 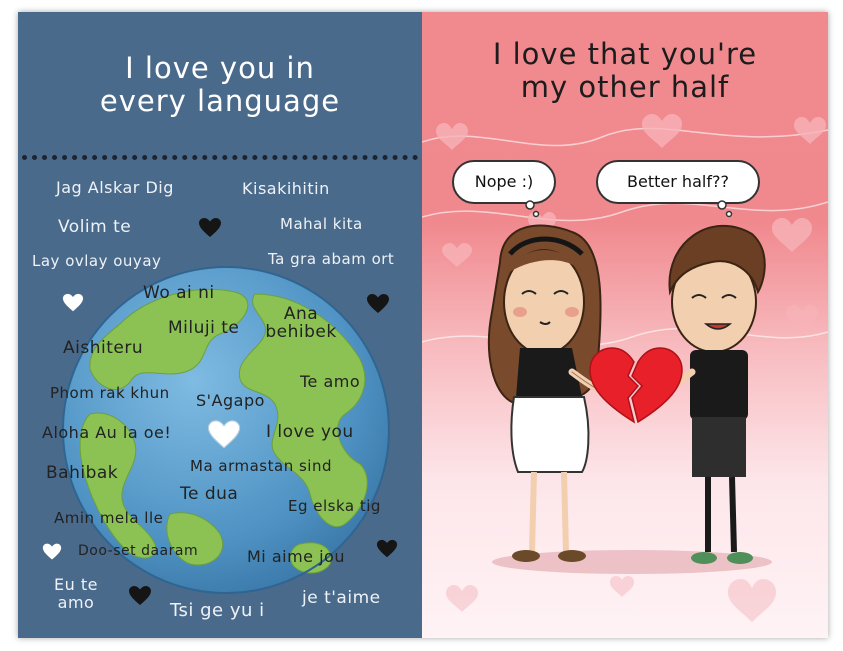 I want to click on phrase-amin-mela-lle: Amin mela lle, so click(x=109, y=518).